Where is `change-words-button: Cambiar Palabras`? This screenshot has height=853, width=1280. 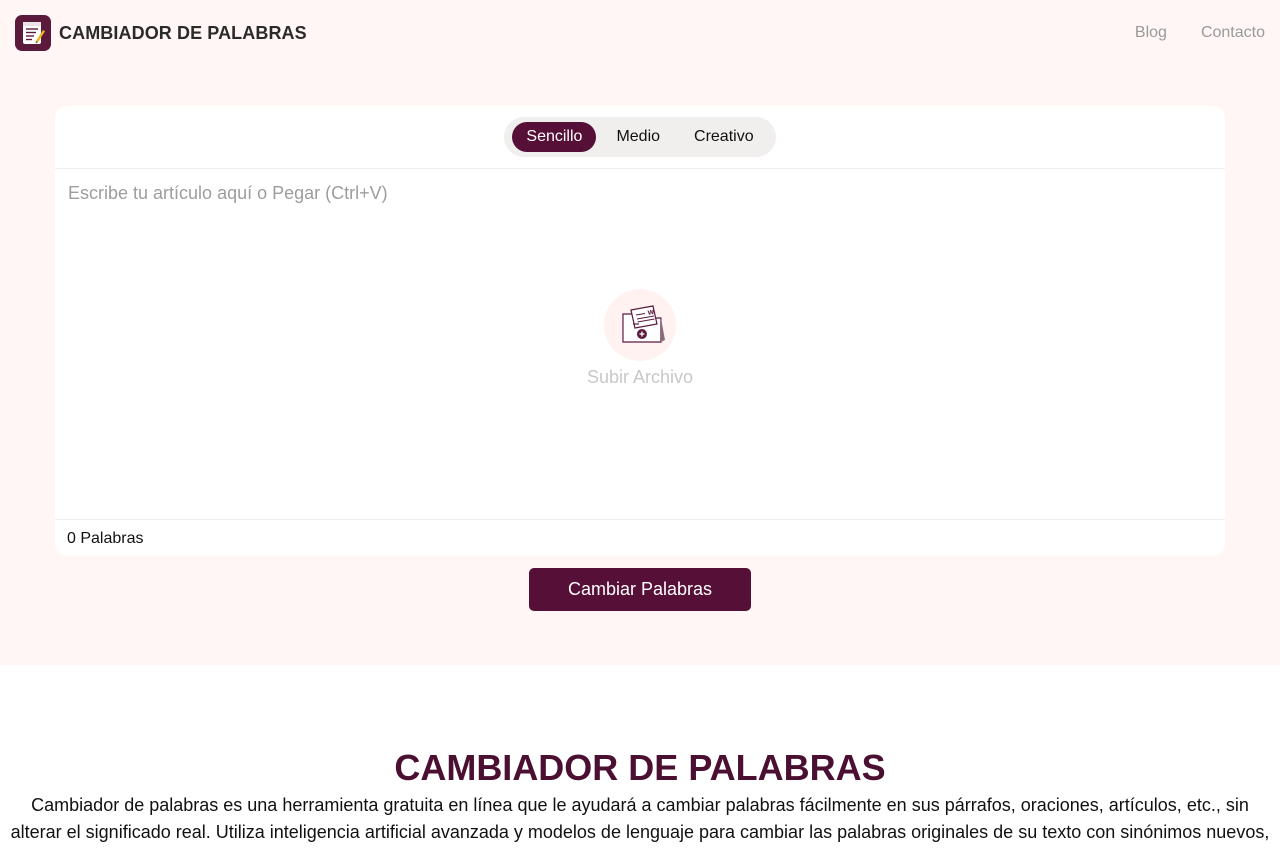
change-words-button: Cambiar Palabras is located at coordinates (640, 589).